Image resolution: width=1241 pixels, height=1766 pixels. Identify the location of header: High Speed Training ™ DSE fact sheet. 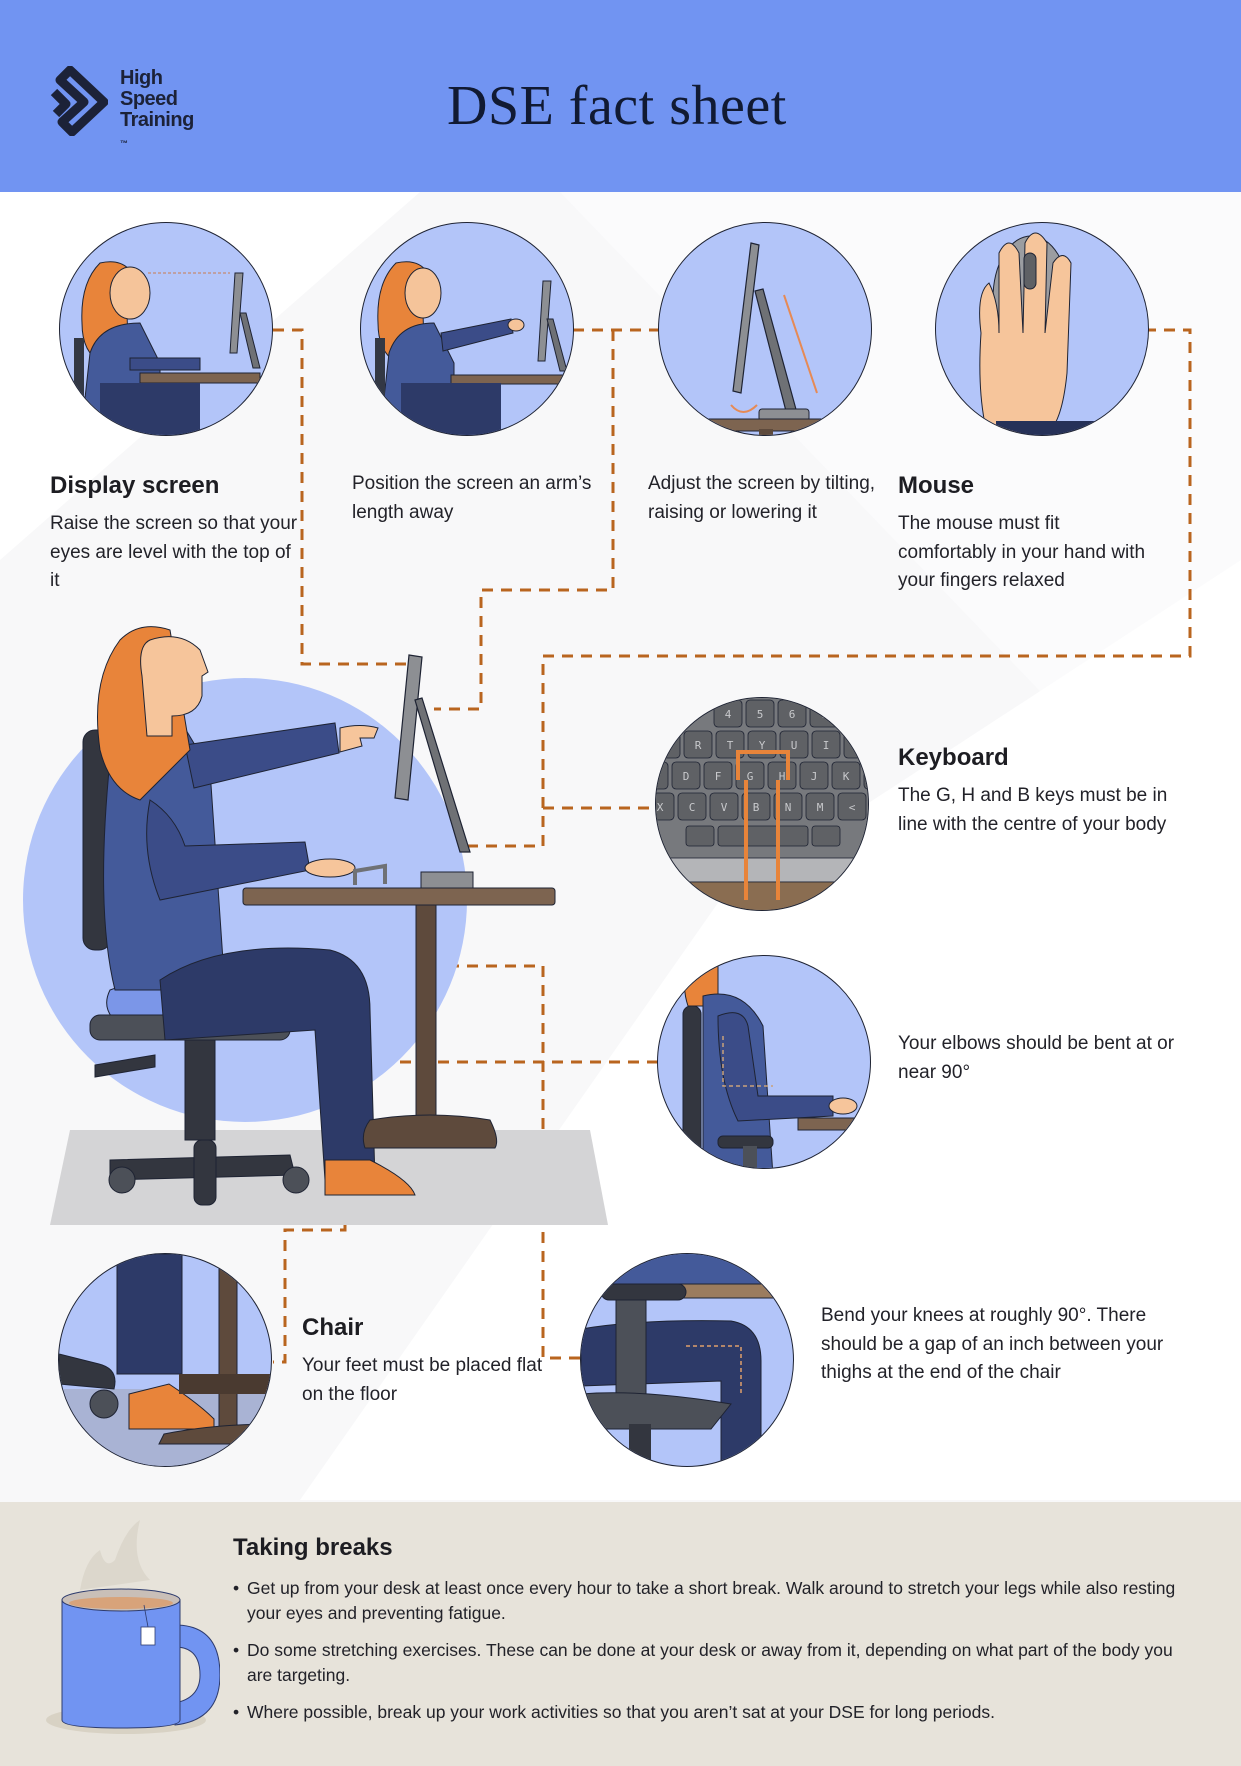
(620, 96).